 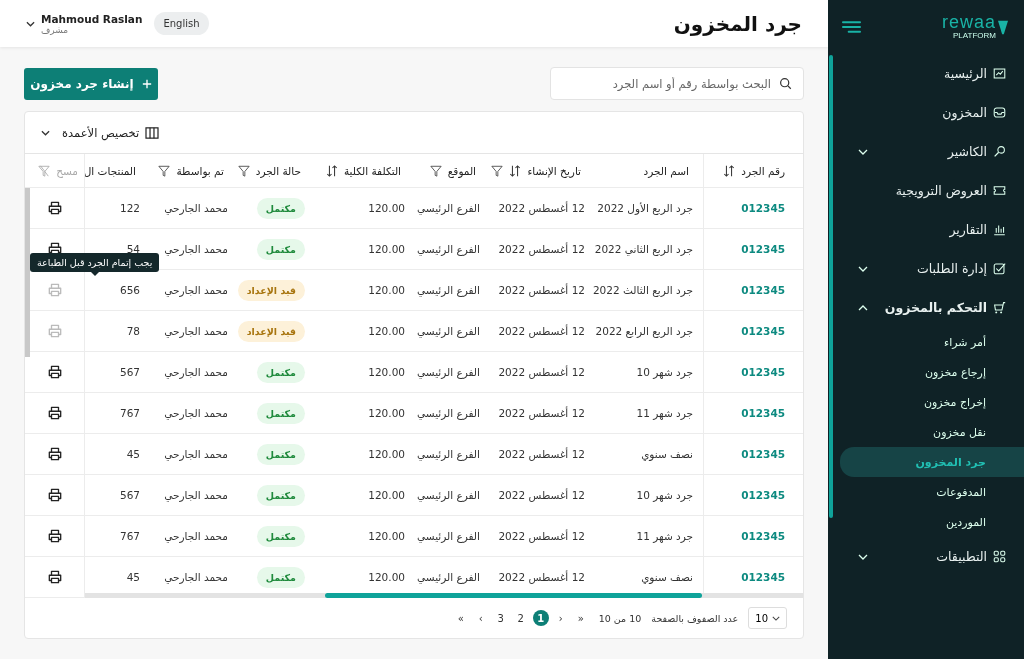 What do you see at coordinates (926, 73) in the screenshot?
I see `nav-item: الرئيسية` at bounding box center [926, 73].